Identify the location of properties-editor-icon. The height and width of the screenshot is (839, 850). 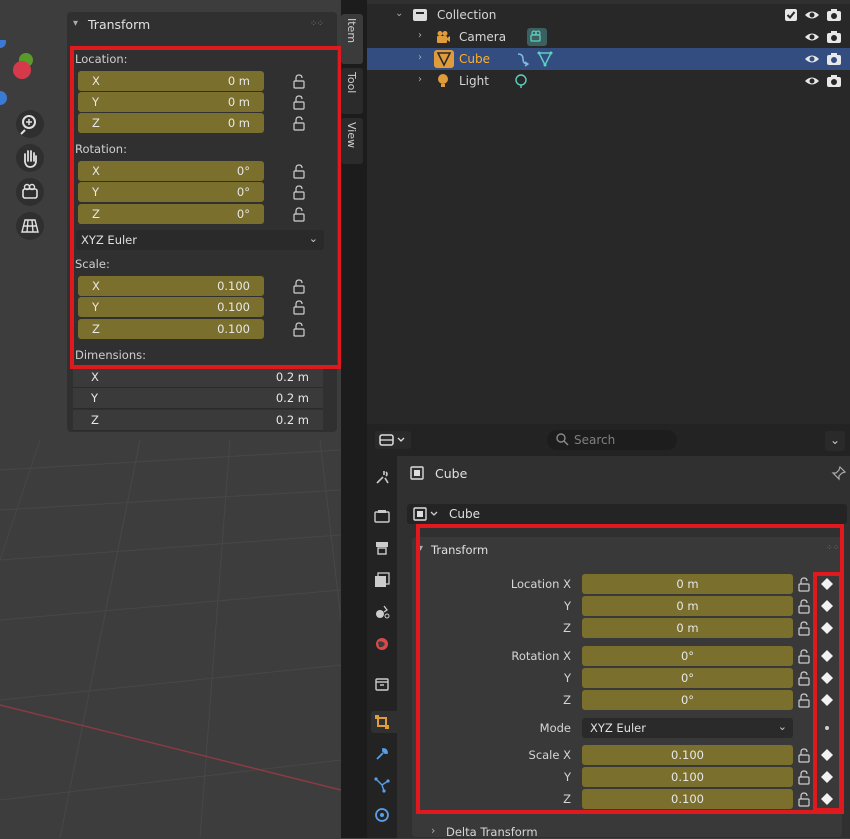
(392, 440).